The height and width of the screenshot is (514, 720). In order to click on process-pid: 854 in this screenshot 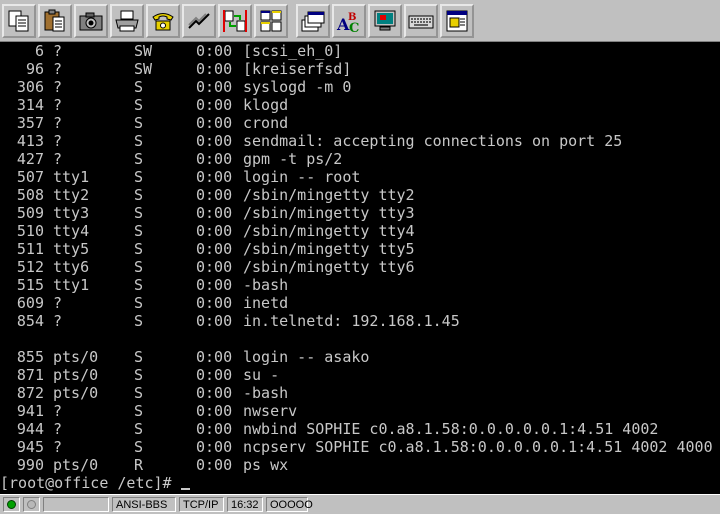, I will do `click(30, 321)`.